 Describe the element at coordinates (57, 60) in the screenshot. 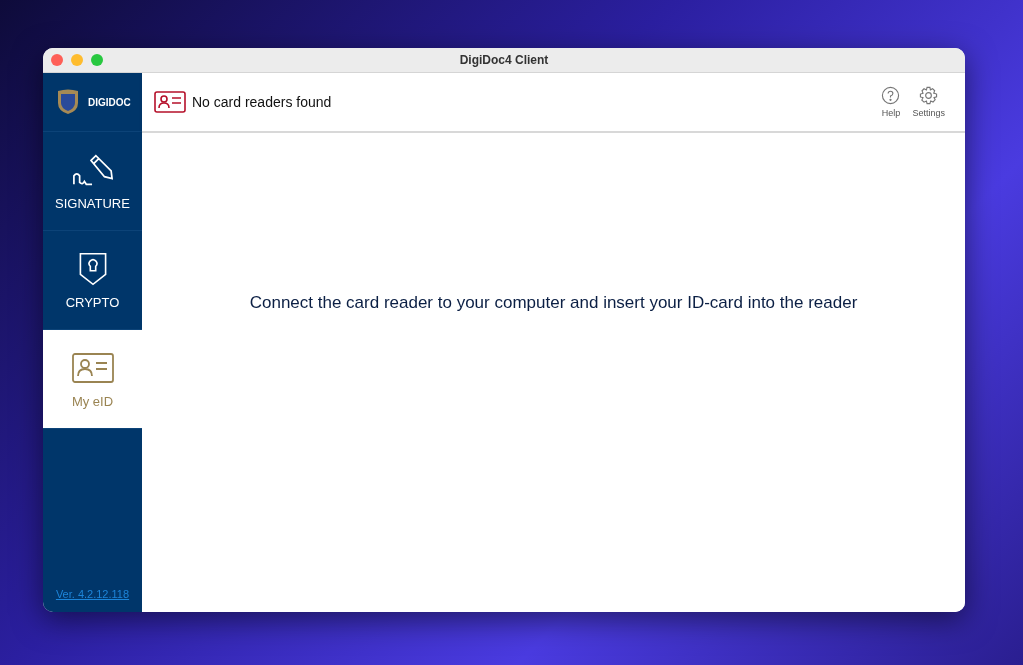

I see `close-button` at that location.